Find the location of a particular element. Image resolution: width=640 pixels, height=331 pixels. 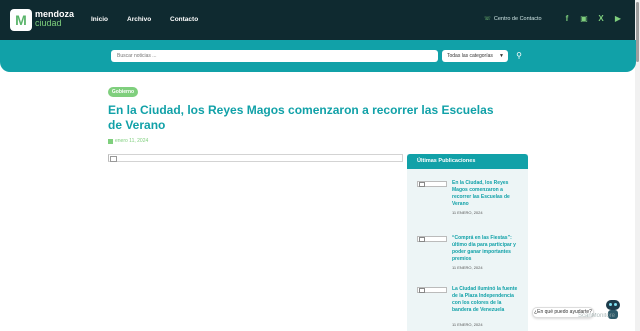

article-date: enero 11, 2024 is located at coordinates (128, 141).